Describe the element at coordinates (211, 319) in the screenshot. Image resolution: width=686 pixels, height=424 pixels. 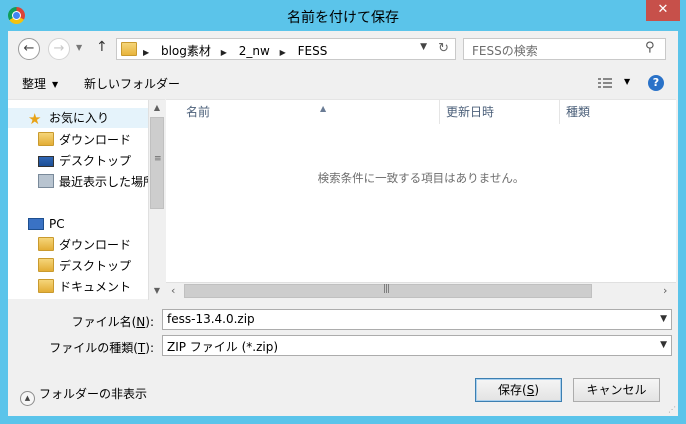
I see `filename-value: fess-13.4.0.zip` at that location.